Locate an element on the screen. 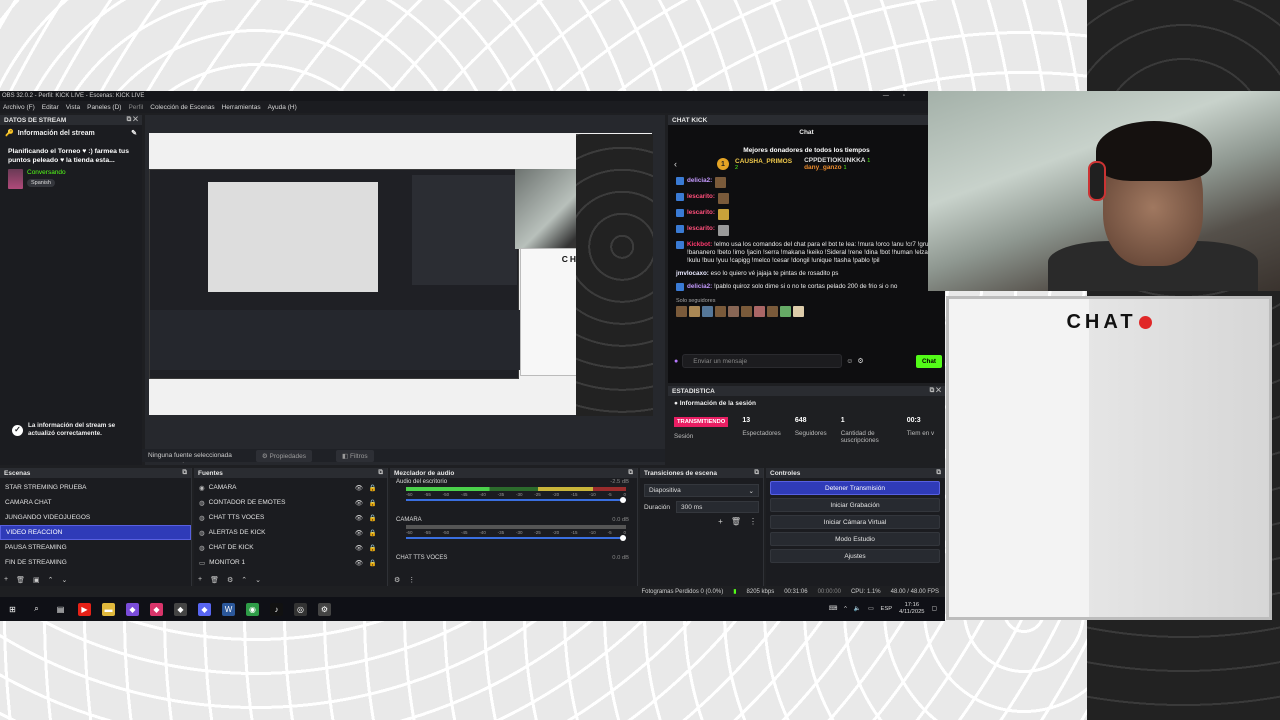  obs-icon: ◎ is located at coordinates (300, 609).